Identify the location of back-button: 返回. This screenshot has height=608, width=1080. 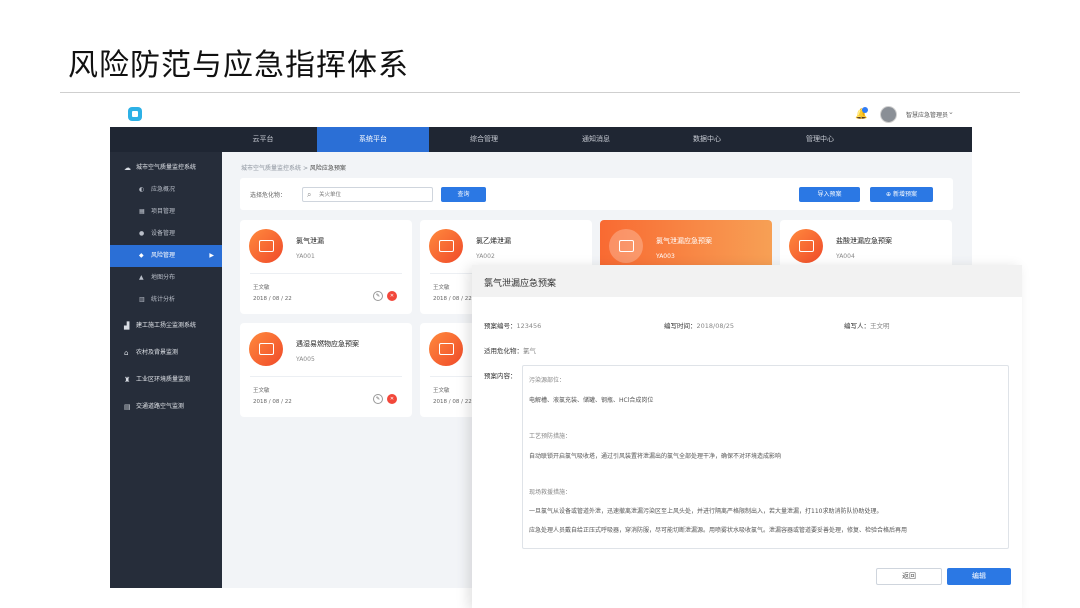
(909, 576).